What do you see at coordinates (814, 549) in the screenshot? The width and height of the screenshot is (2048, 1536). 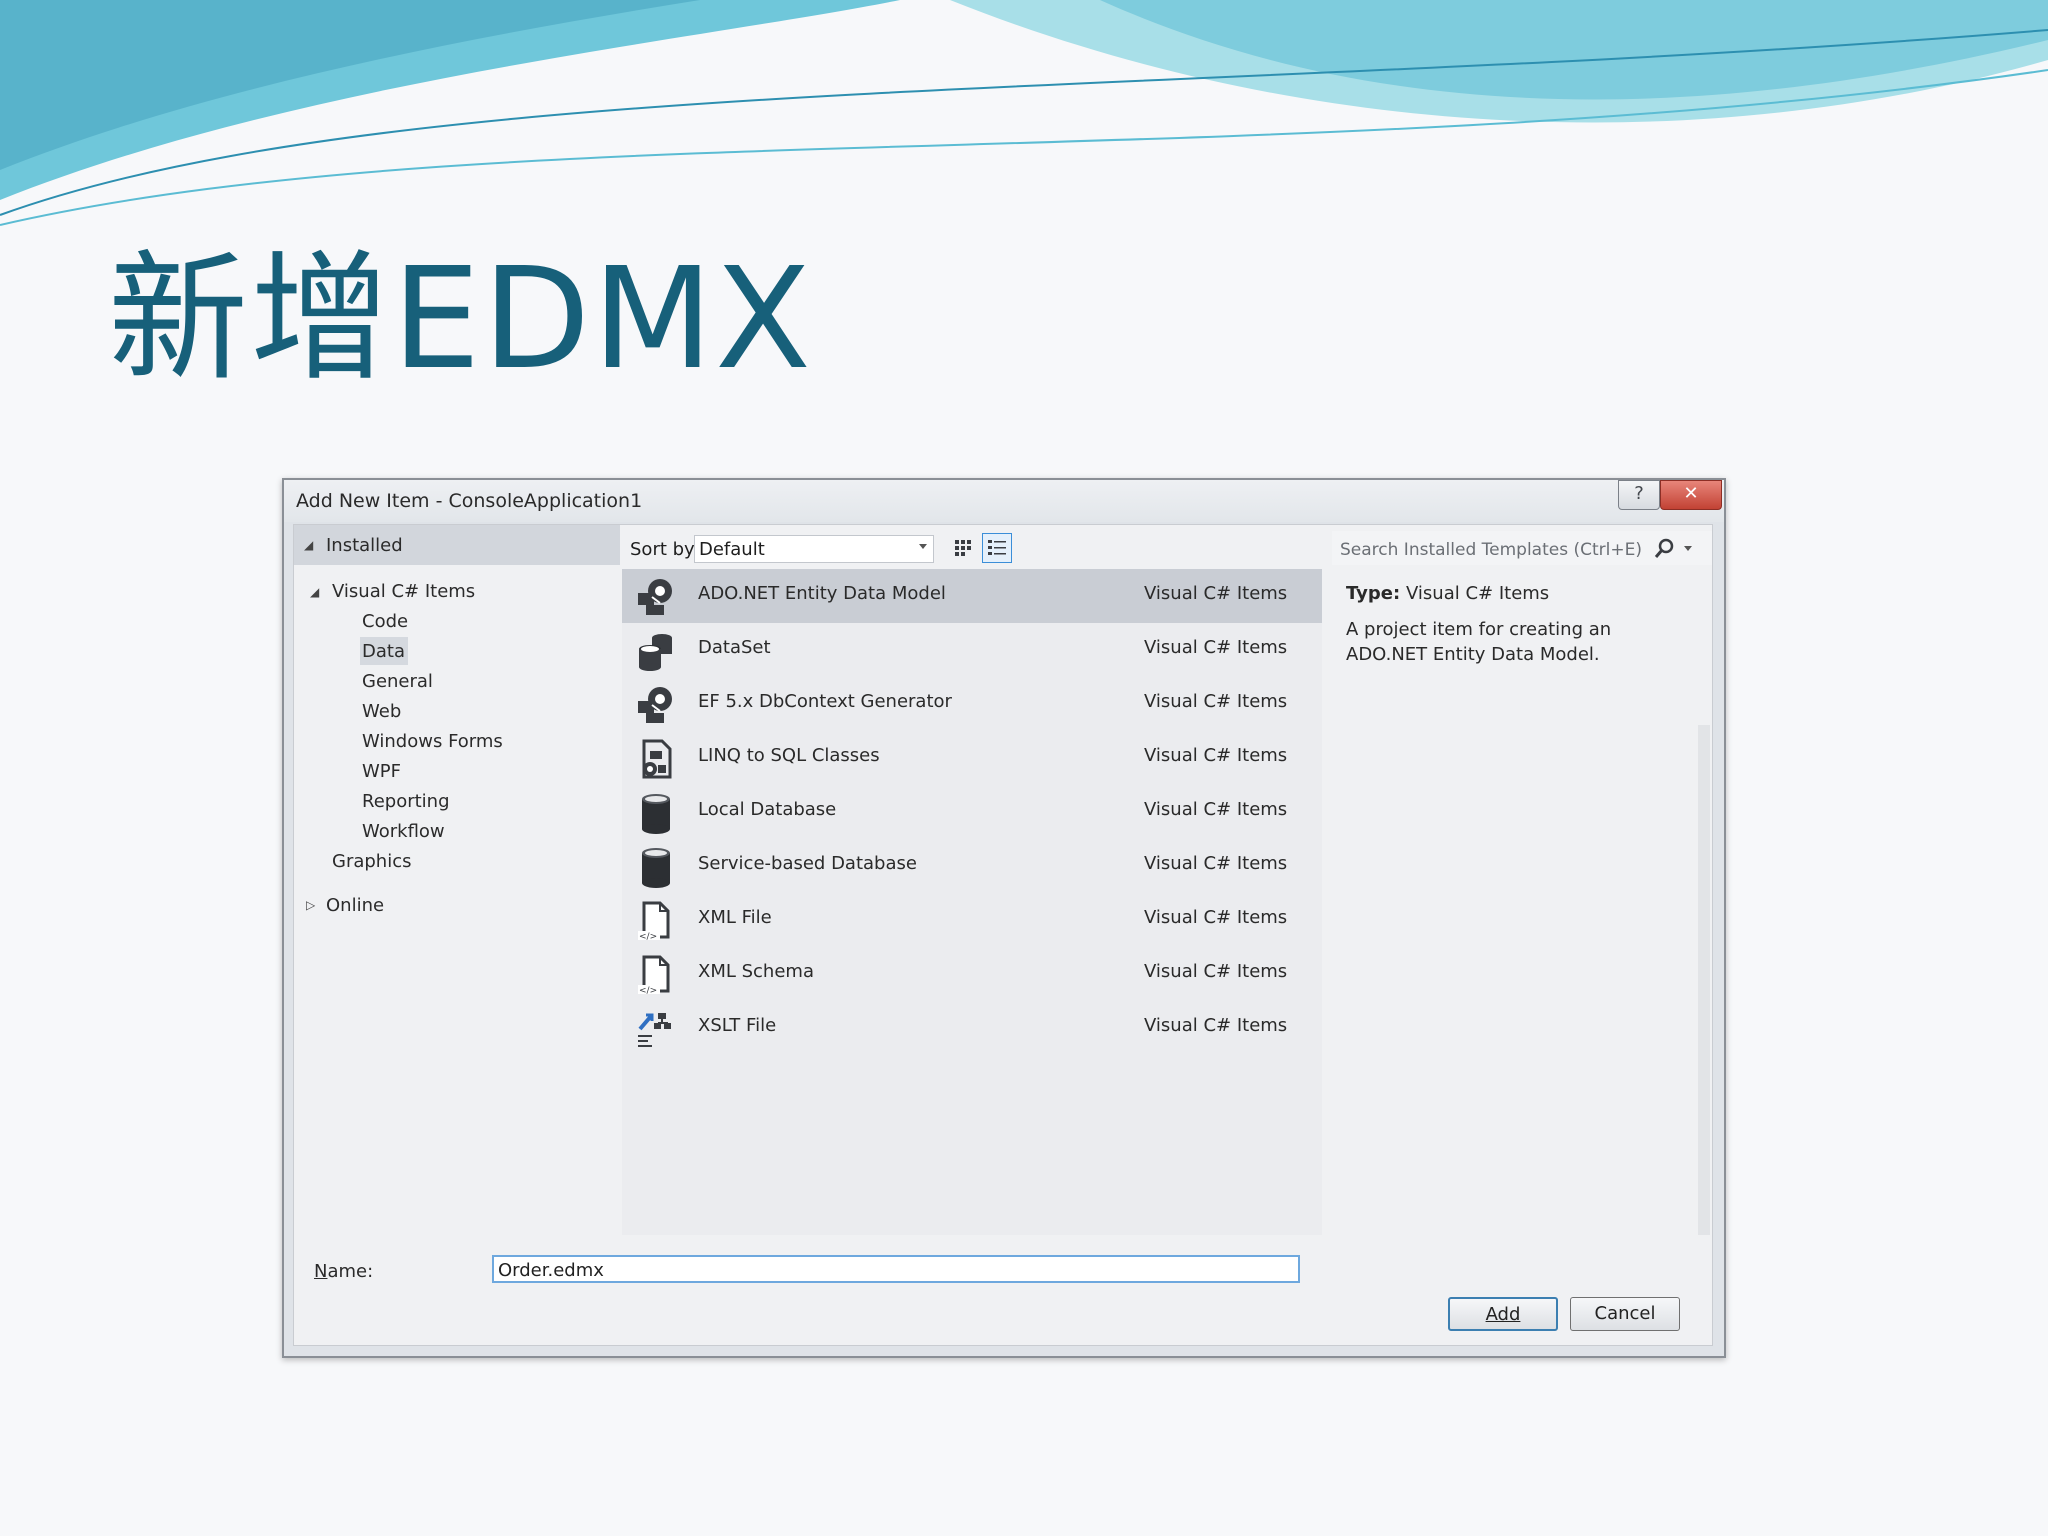 I see `sort-by-dropdown: Default` at bounding box center [814, 549].